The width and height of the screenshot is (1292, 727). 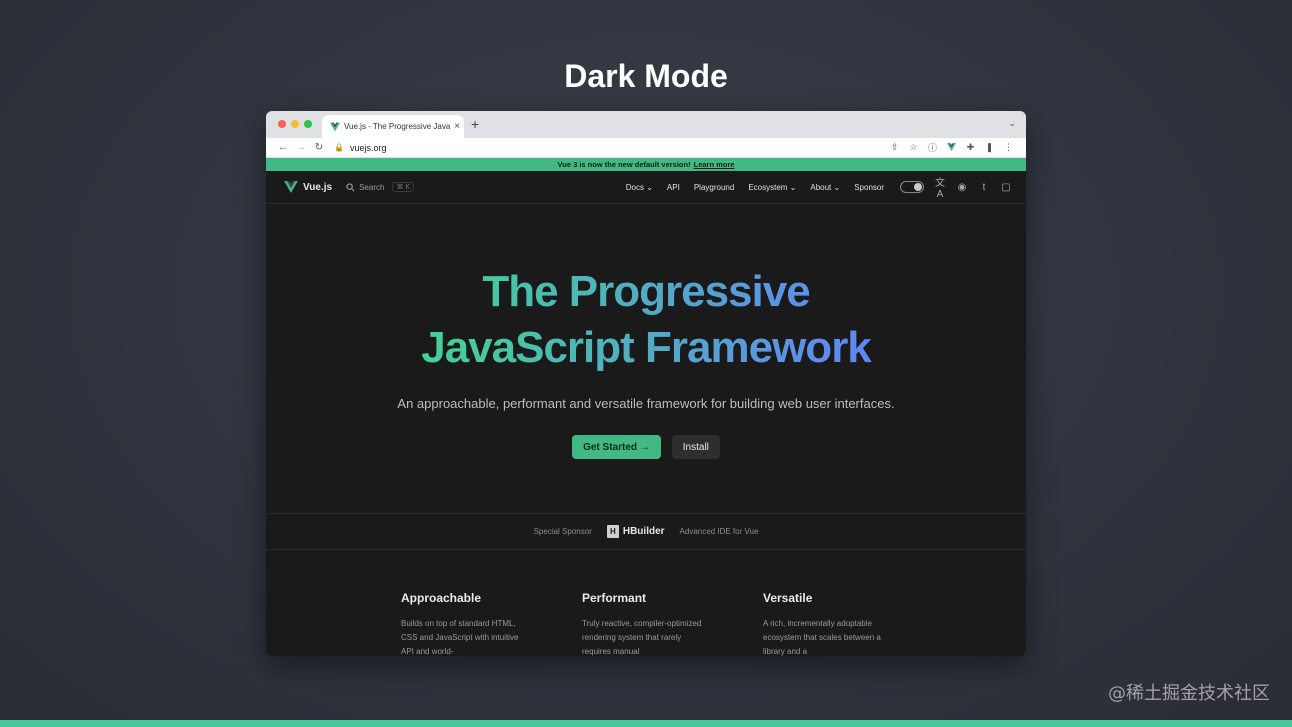 What do you see at coordinates (350, 186) in the screenshot?
I see `search-icon` at bounding box center [350, 186].